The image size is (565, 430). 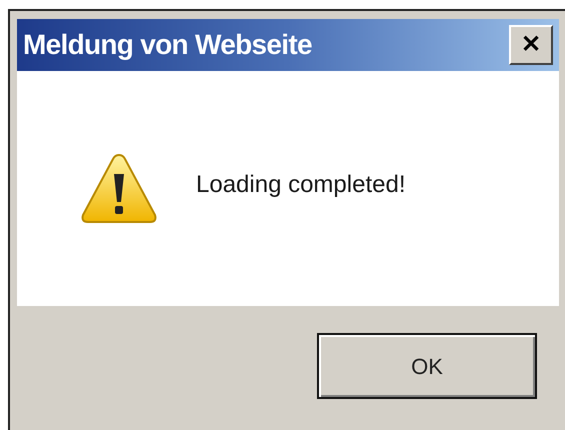 What do you see at coordinates (301, 185) in the screenshot?
I see `message-text: Loading completed!` at bounding box center [301, 185].